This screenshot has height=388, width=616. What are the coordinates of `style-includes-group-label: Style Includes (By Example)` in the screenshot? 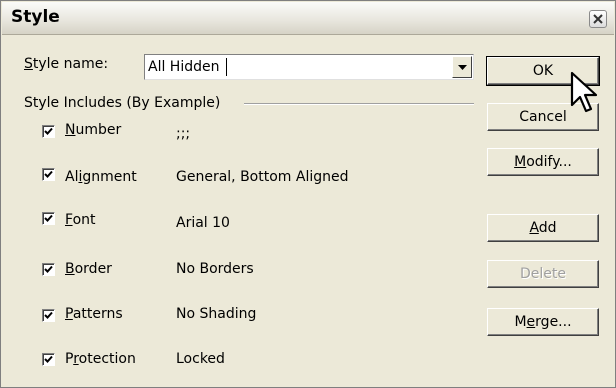 It's located at (122, 103).